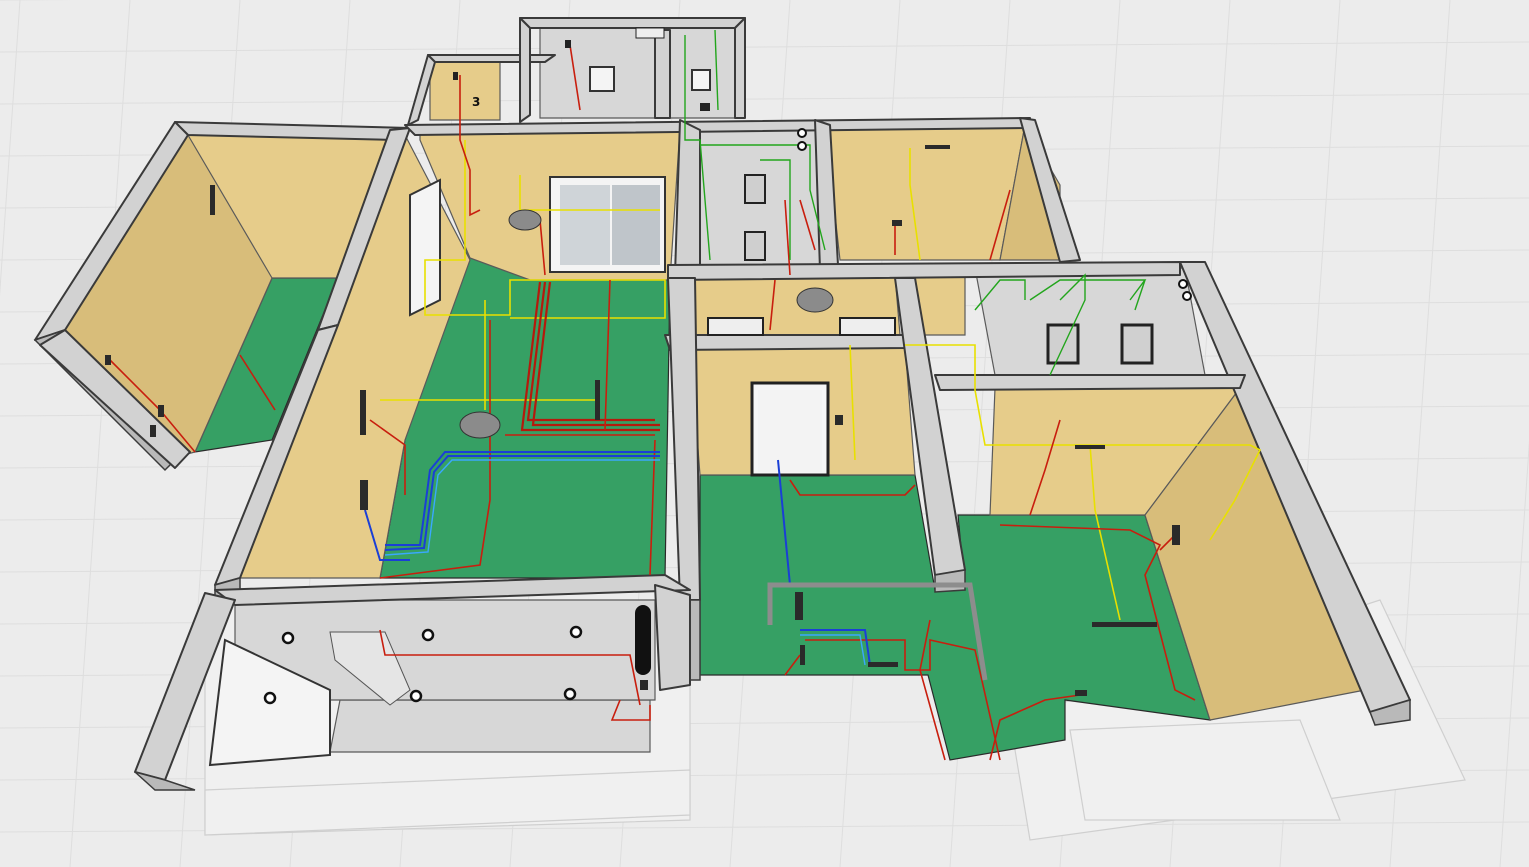 The height and width of the screenshot is (867, 1529). I want to click on balcony-floor-left, so click(490, 726).